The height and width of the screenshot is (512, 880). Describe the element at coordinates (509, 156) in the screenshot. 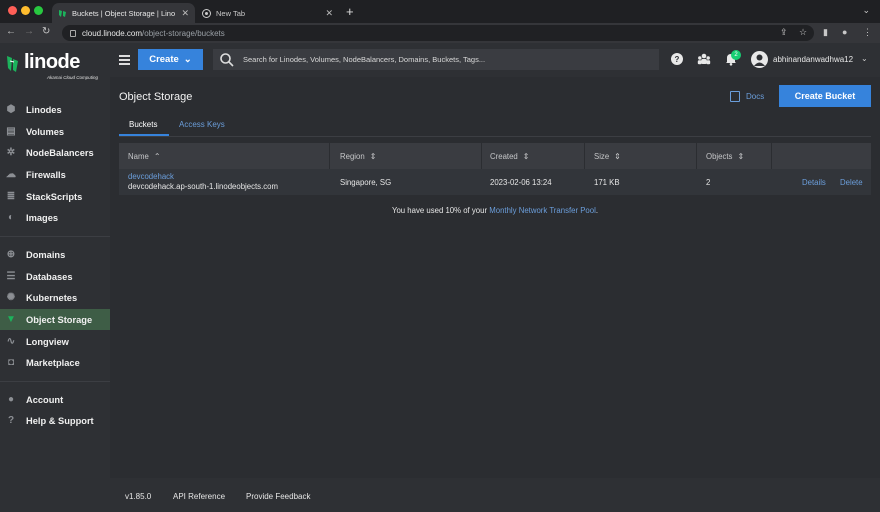

I see `column-header-created: Created ⇕` at that location.